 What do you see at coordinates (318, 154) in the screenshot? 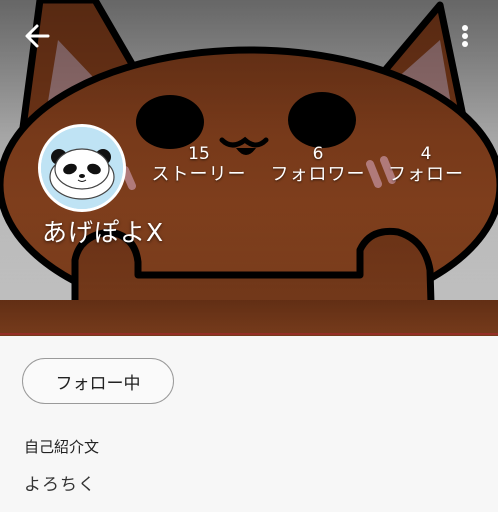
I see `followers-count: 6` at bounding box center [318, 154].